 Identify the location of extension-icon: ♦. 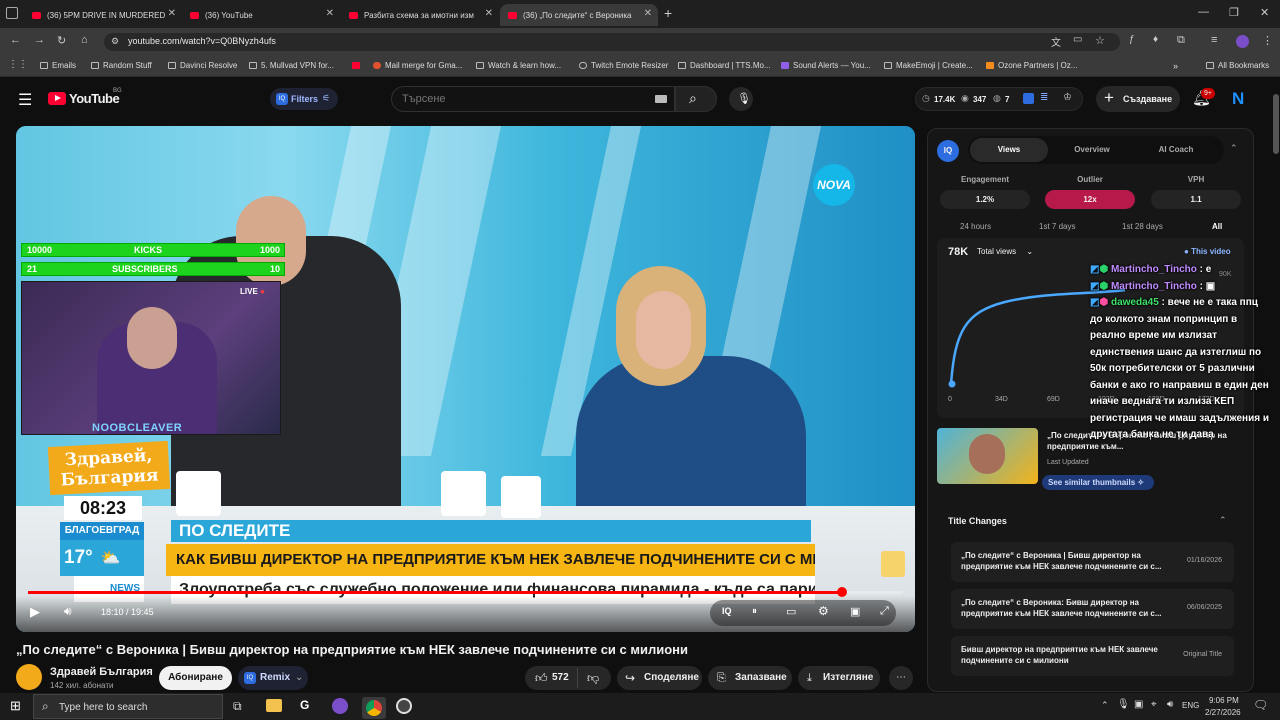
(1155, 39).